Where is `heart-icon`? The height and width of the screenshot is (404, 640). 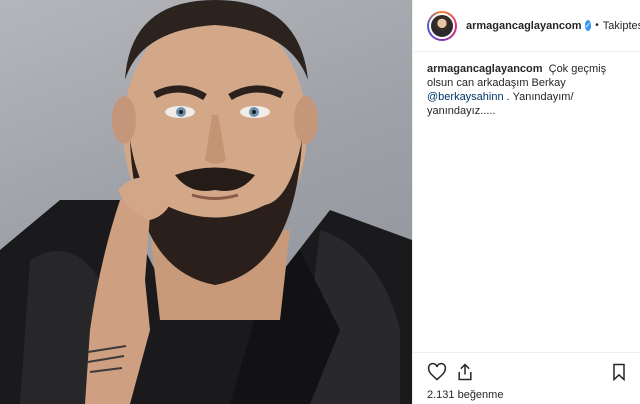 heart-icon is located at coordinates (437, 372).